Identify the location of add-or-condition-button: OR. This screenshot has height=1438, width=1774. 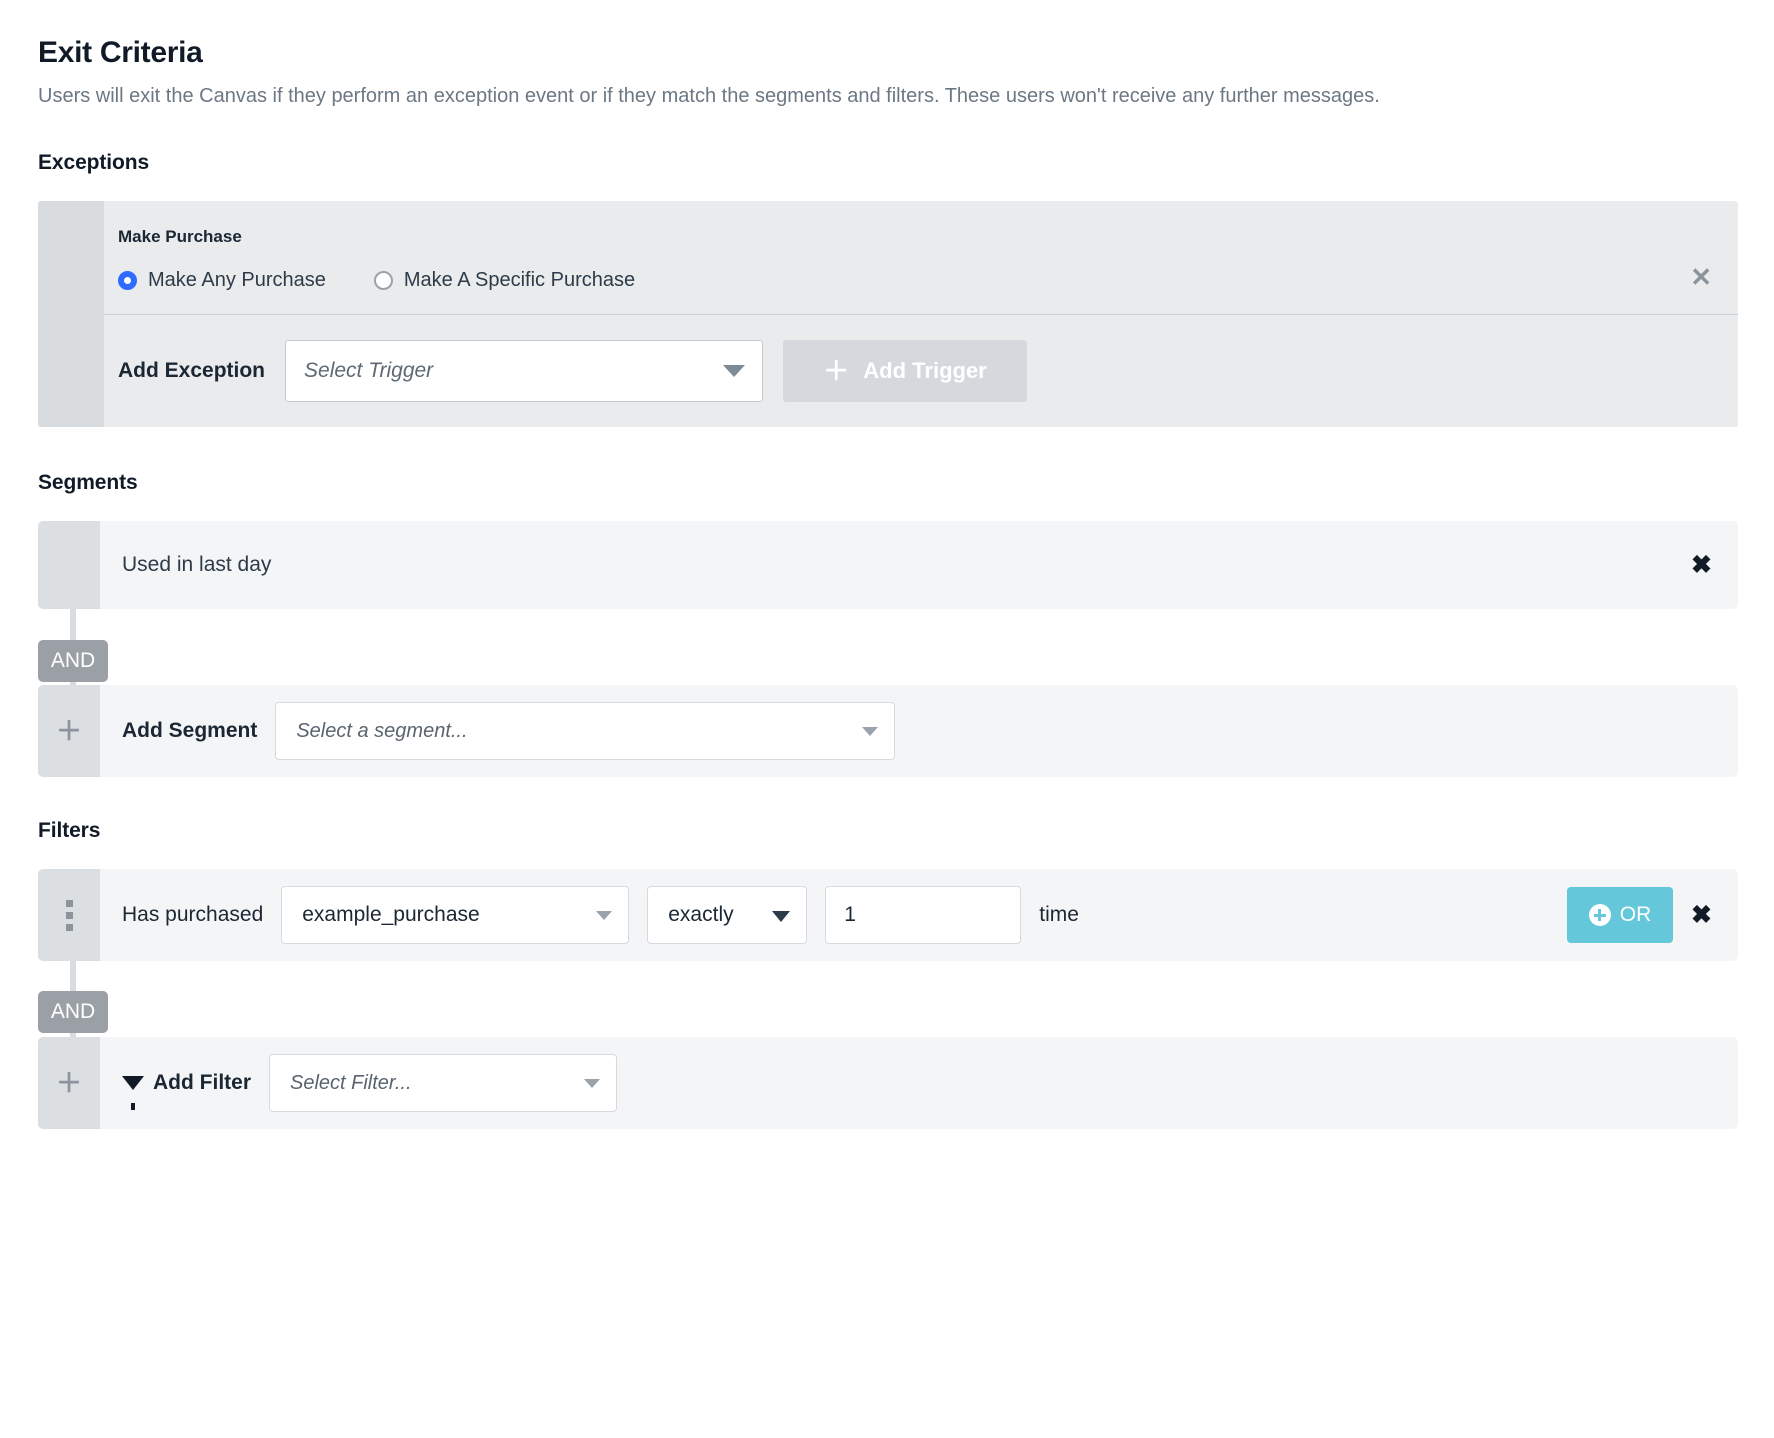
(1620, 915).